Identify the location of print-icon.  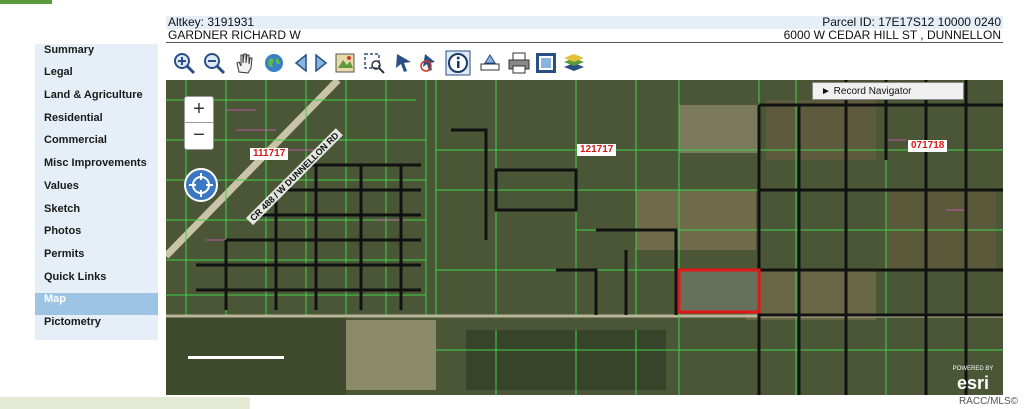
(519, 63).